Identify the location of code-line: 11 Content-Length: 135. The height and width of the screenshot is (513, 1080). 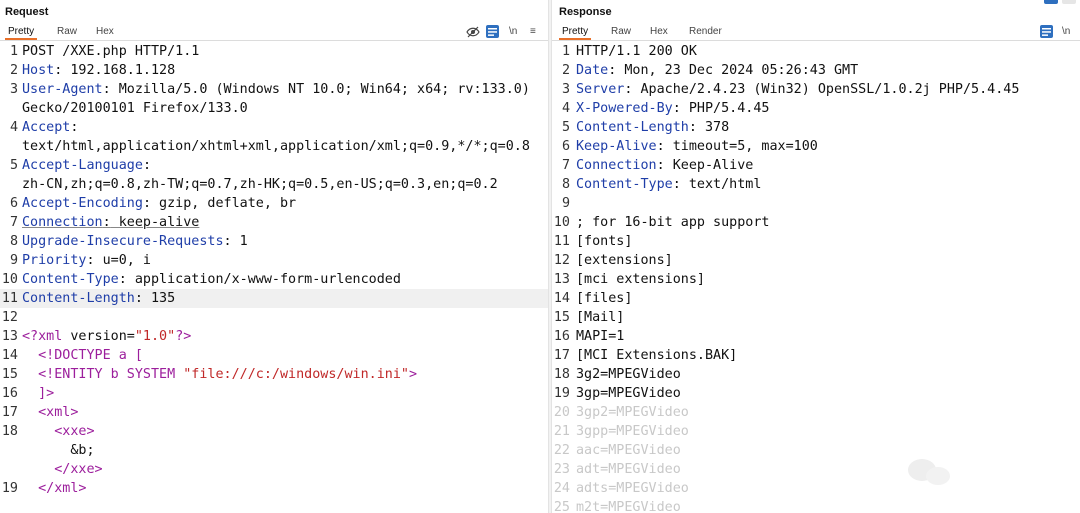
(274, 298).